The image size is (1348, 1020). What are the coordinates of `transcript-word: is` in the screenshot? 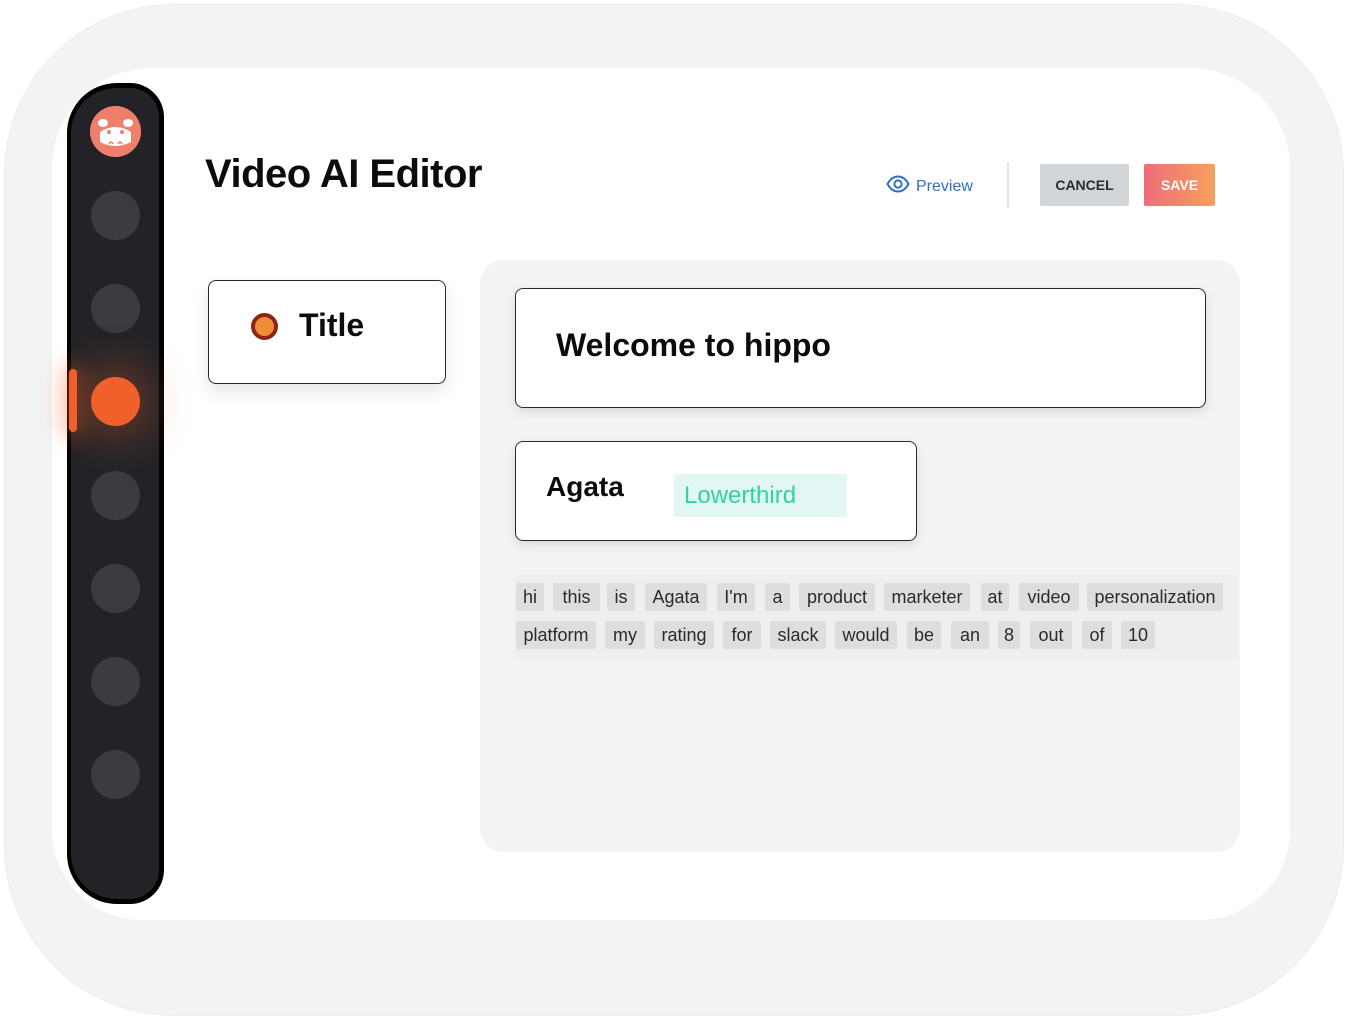 It's located at (621, 597).